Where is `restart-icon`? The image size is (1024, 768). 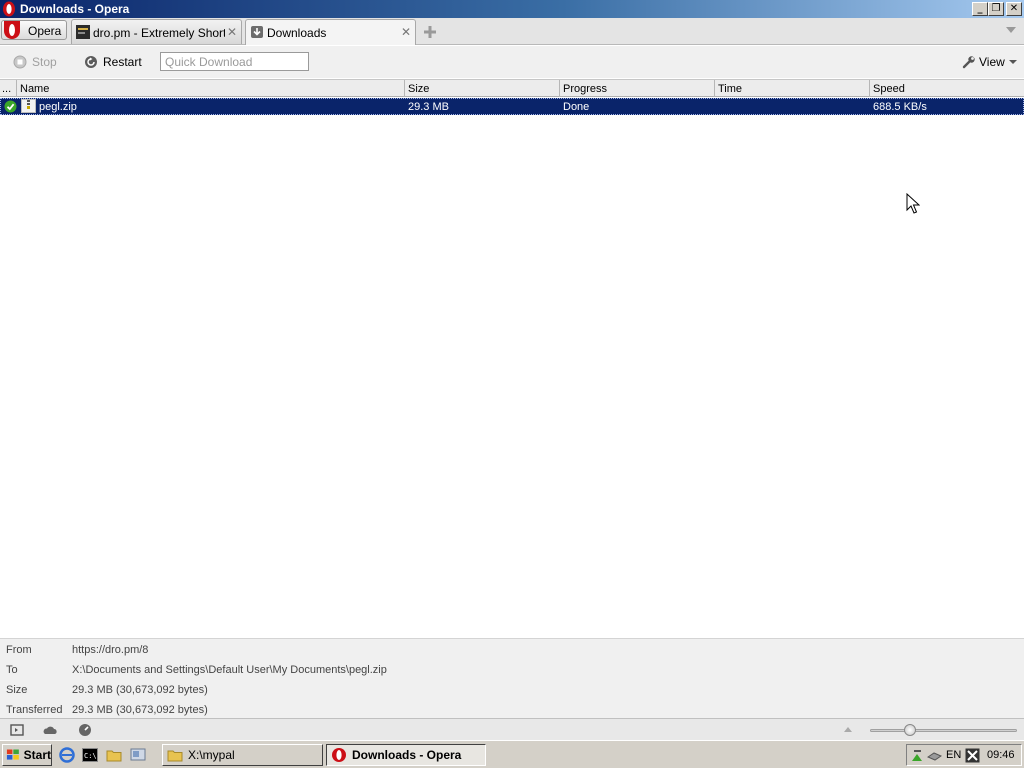
restart-icon is located at coordinates (91, 62).